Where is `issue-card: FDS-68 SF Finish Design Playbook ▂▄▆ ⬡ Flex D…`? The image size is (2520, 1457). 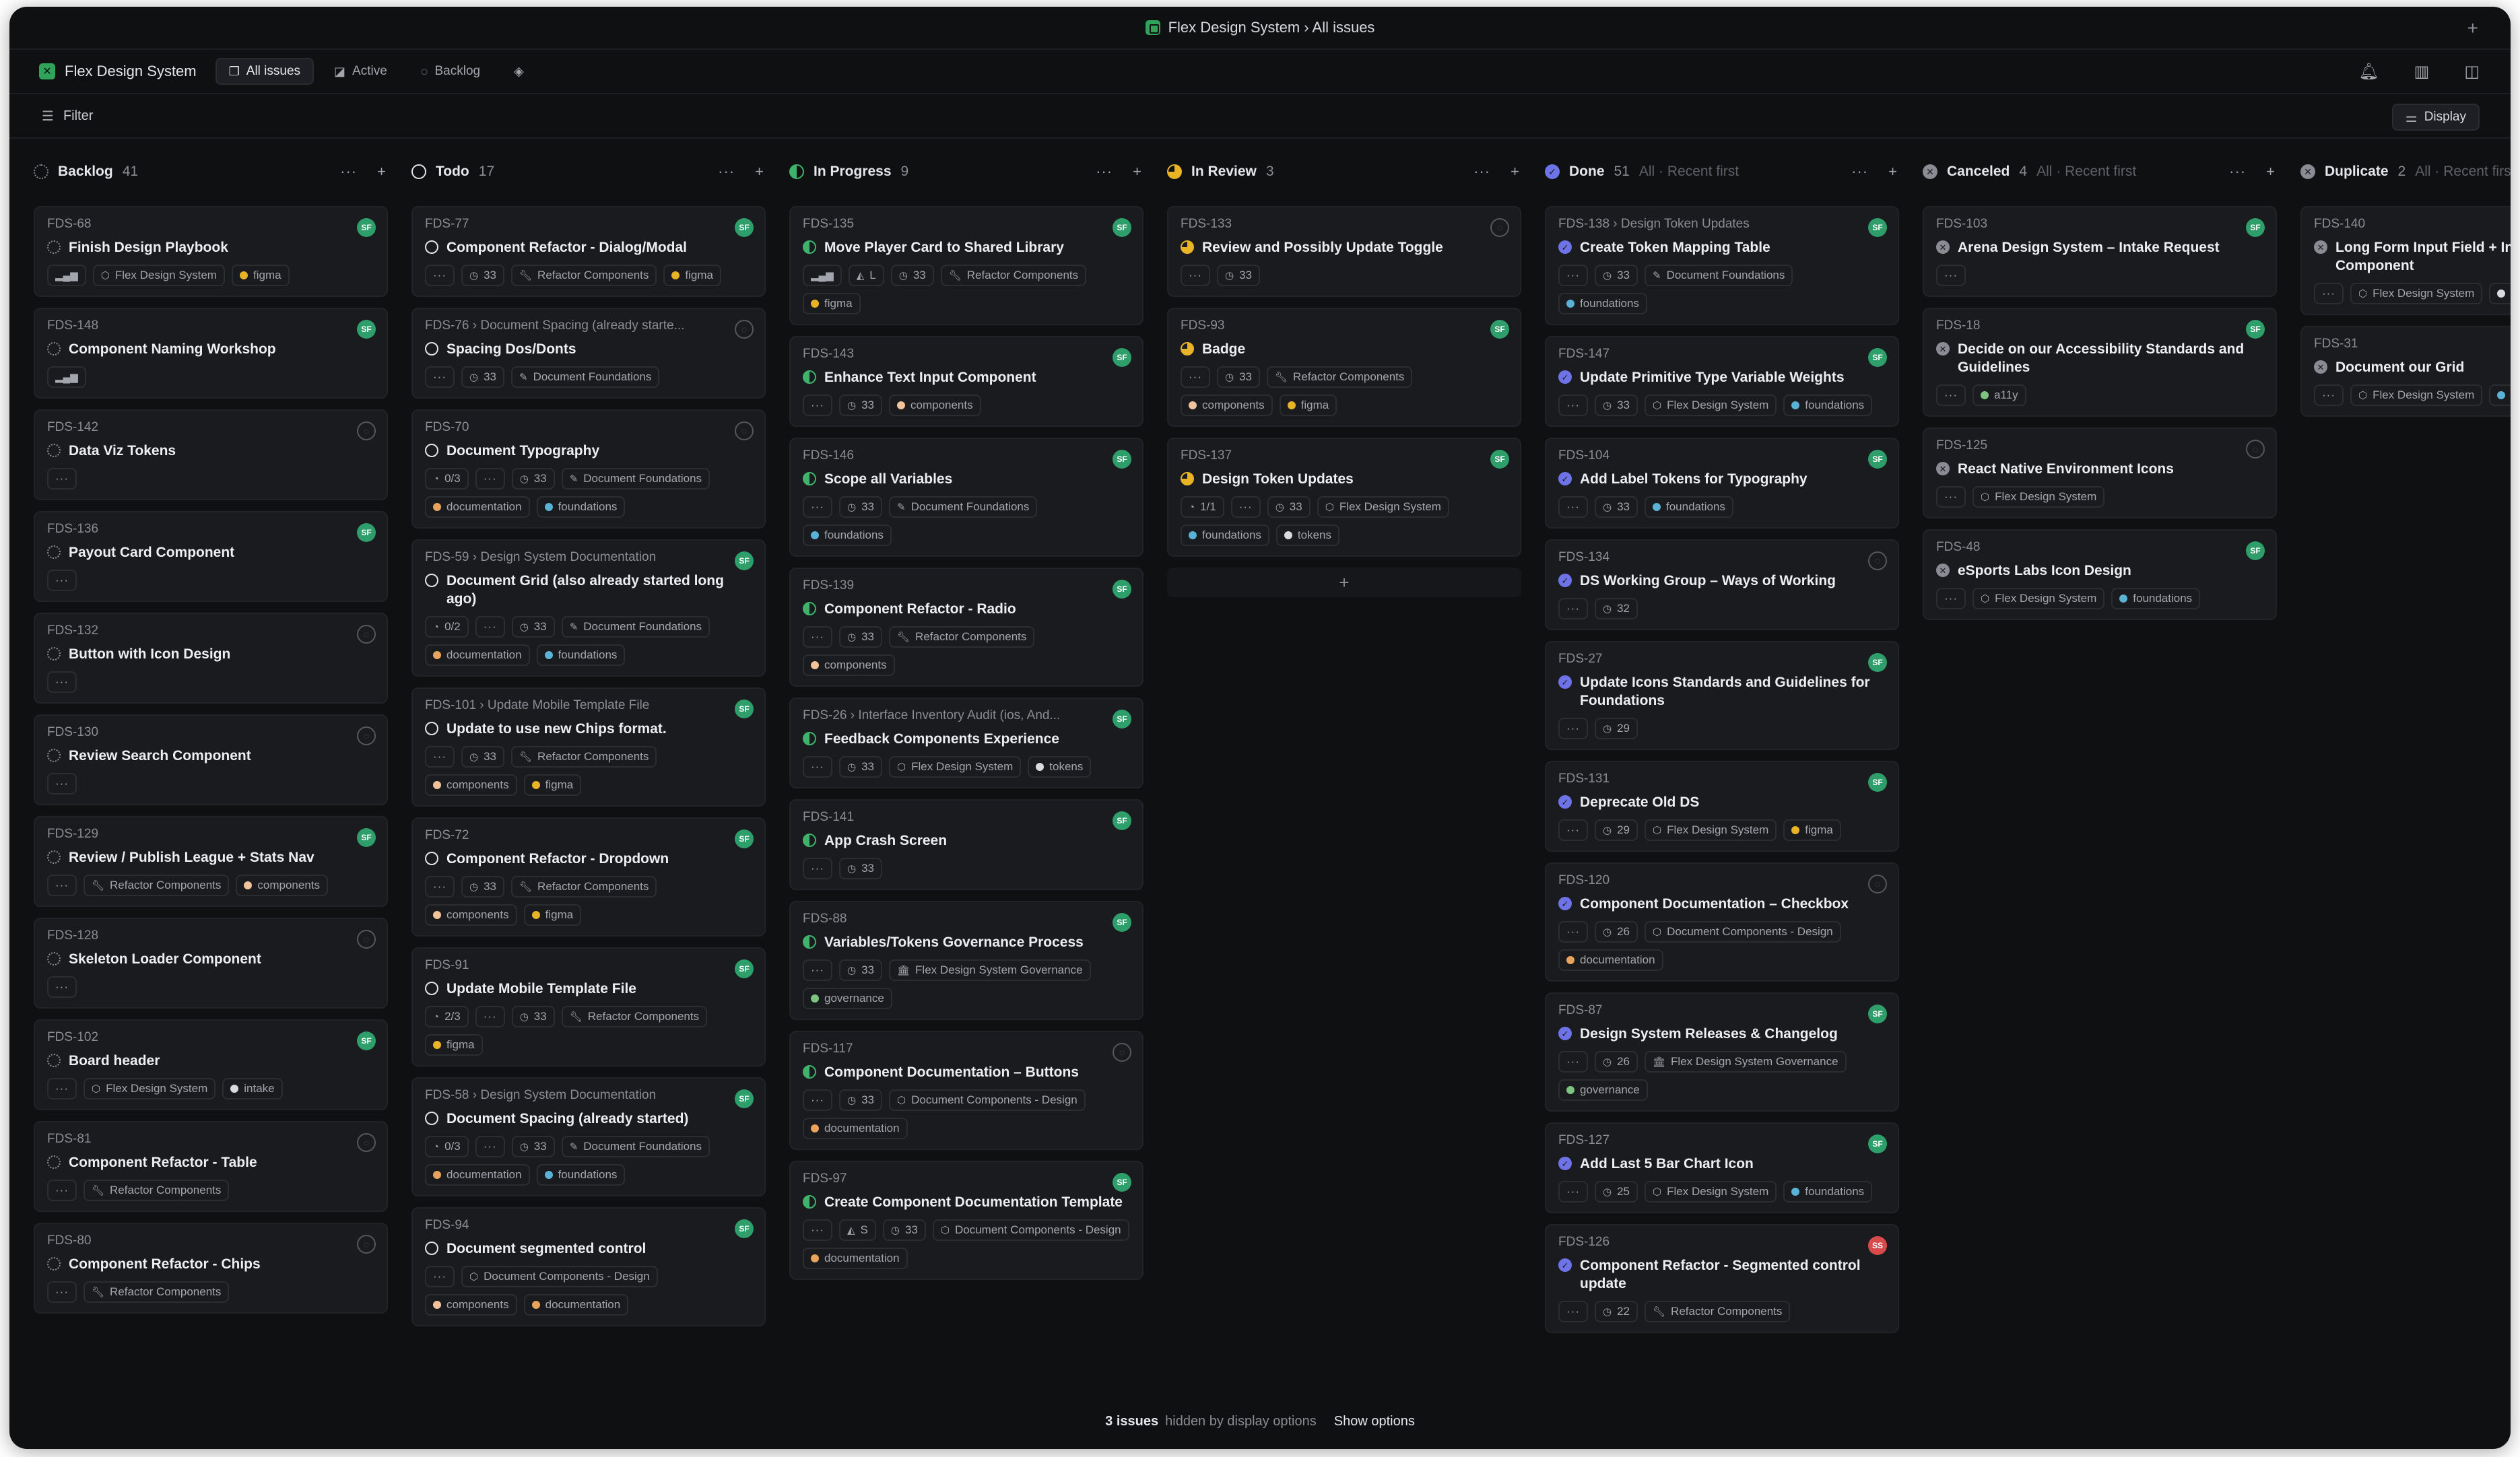 issue-card: FDS-68 SF Finish Design Playbook ▂▄▆ ⬡ Flex D… is located at coordinates (211, 251).